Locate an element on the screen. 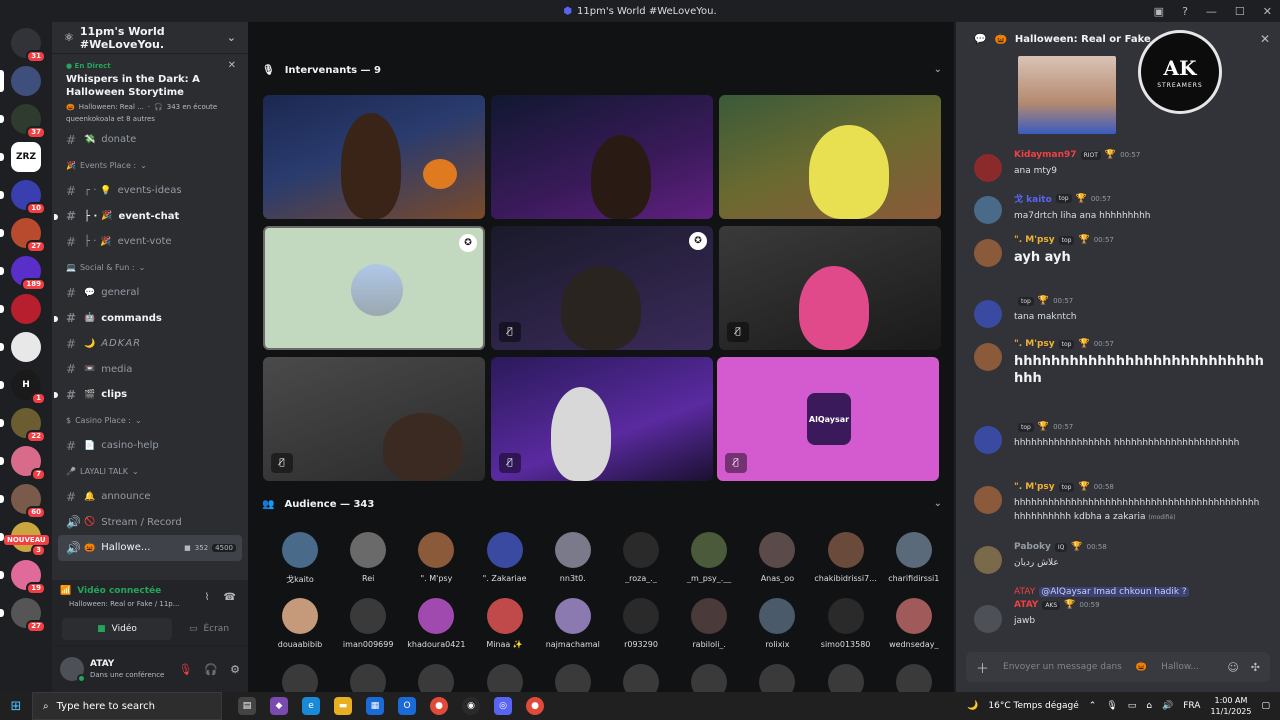 The image size is (1280, 720). channel-item: # 🔔 announce is located at coordinates (150, 497).